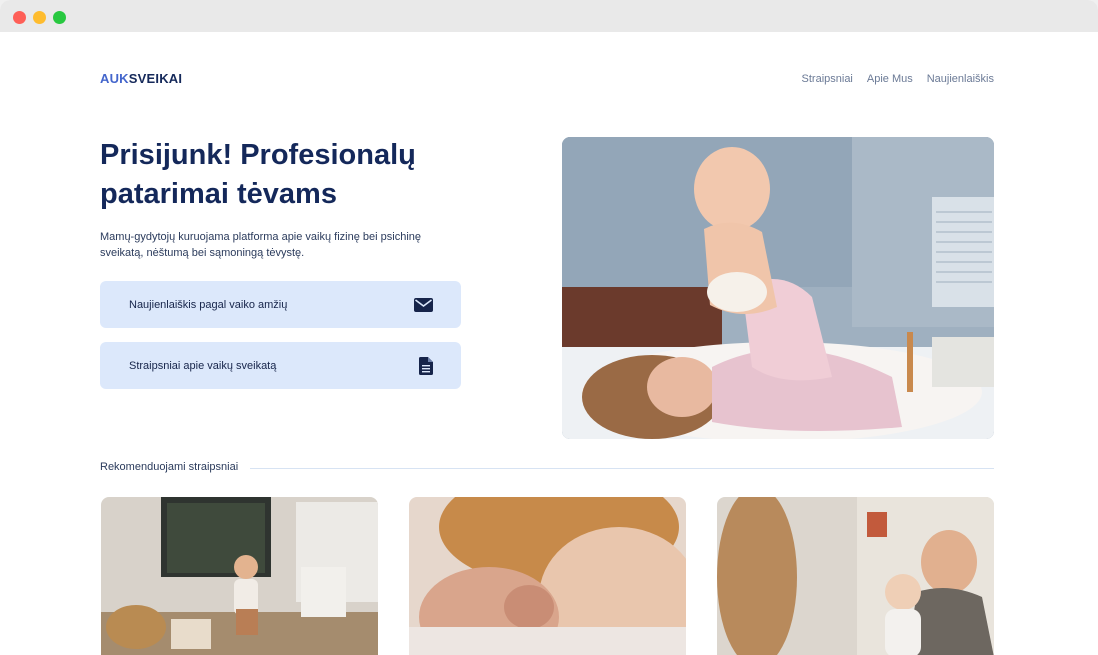  Describe the element at coordinates (890, 79) in the screenshot. I see `nav-link-apie-mus: Apie Mus` at that location.